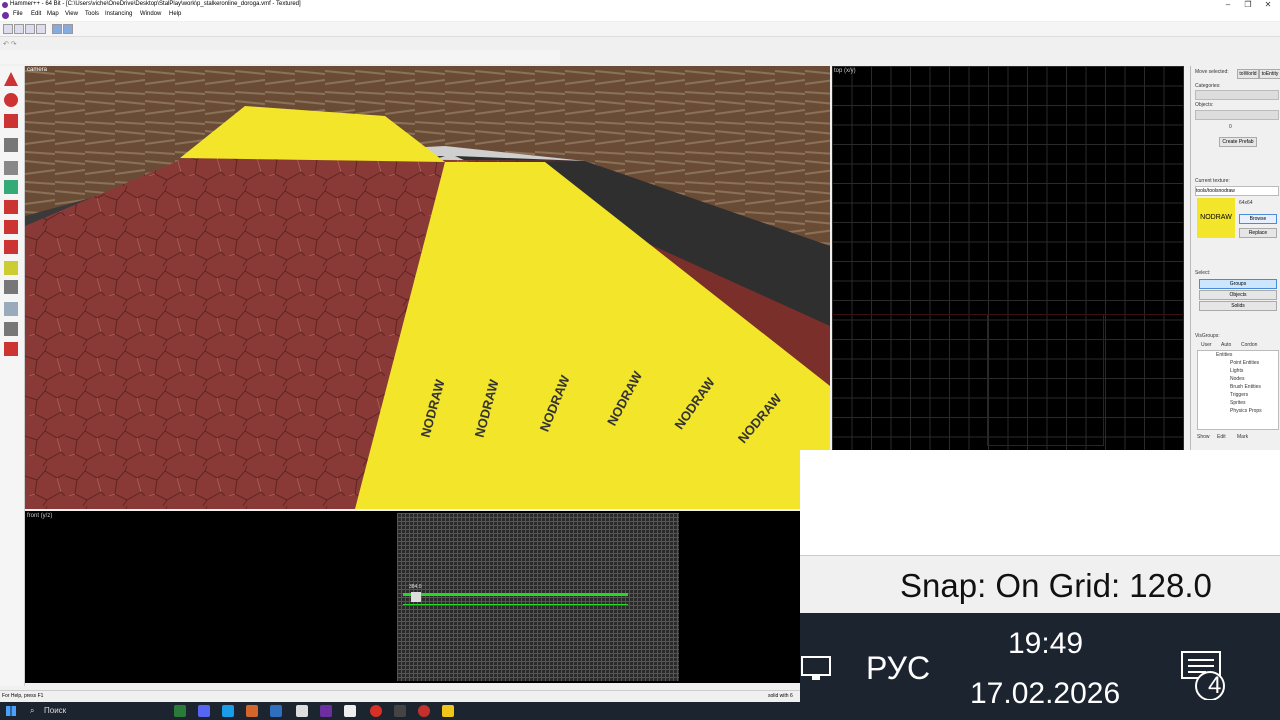 Image resolution: width=1280 pixels, height=720 pixels. I want to click on current-texture-label: Current texture:, so click(1212, 181).